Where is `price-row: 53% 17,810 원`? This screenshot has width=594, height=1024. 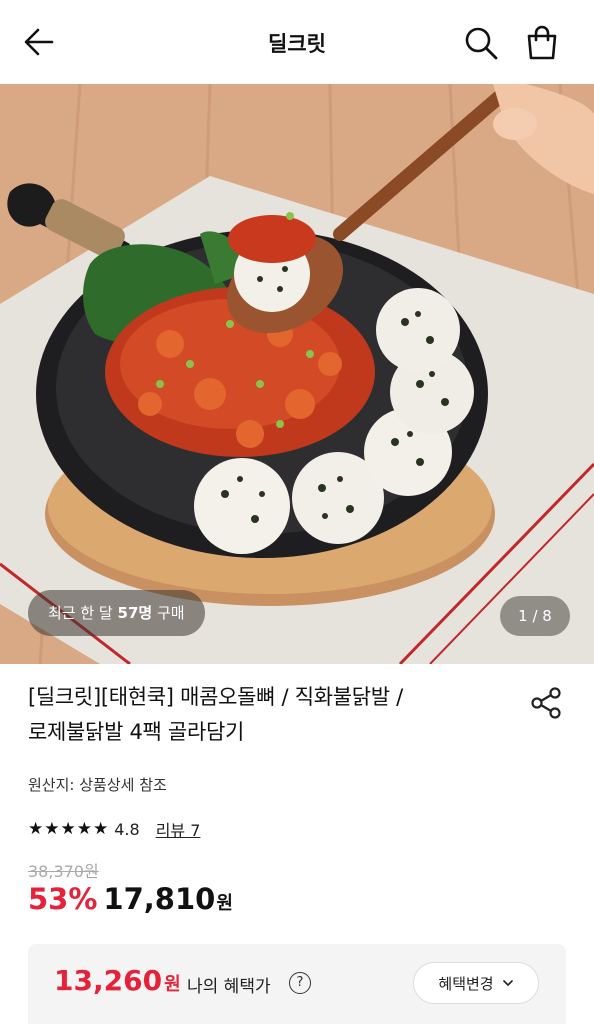
price-row: 53% 17,810 원 is located at coordinates (130, 899).